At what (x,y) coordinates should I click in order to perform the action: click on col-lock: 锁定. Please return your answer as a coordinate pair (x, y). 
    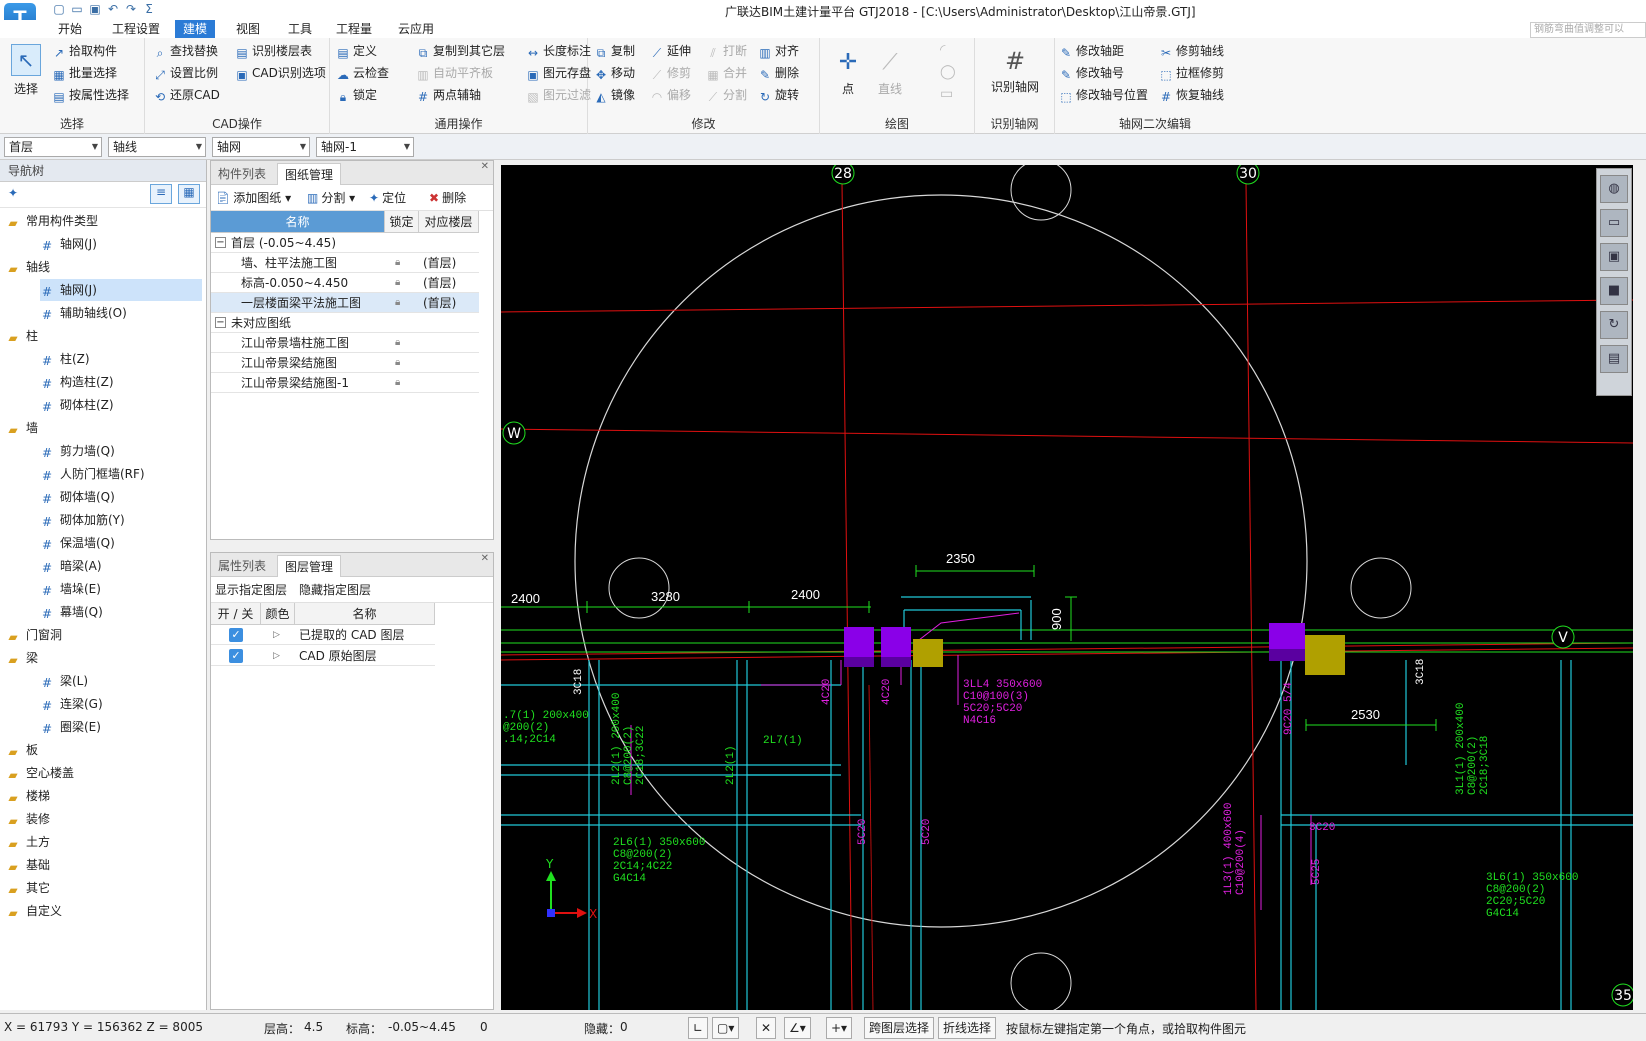
    Looking at the image, I should click on (402, 222).